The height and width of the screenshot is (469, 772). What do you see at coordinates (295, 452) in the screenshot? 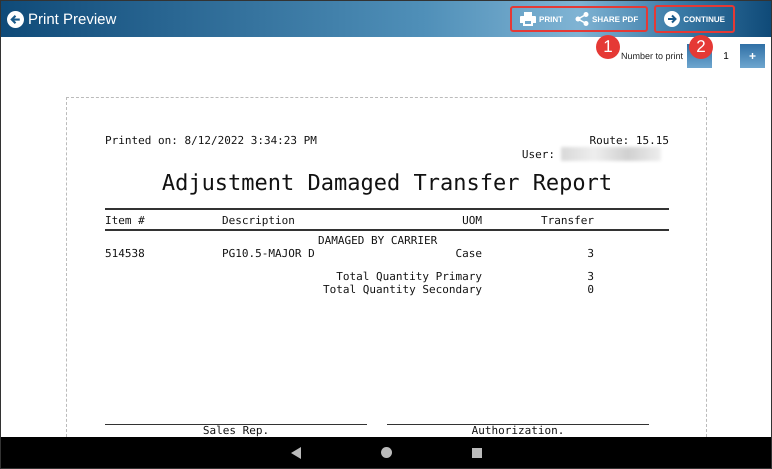
I see `back-nav-icon` at bounding box center [295, 452].